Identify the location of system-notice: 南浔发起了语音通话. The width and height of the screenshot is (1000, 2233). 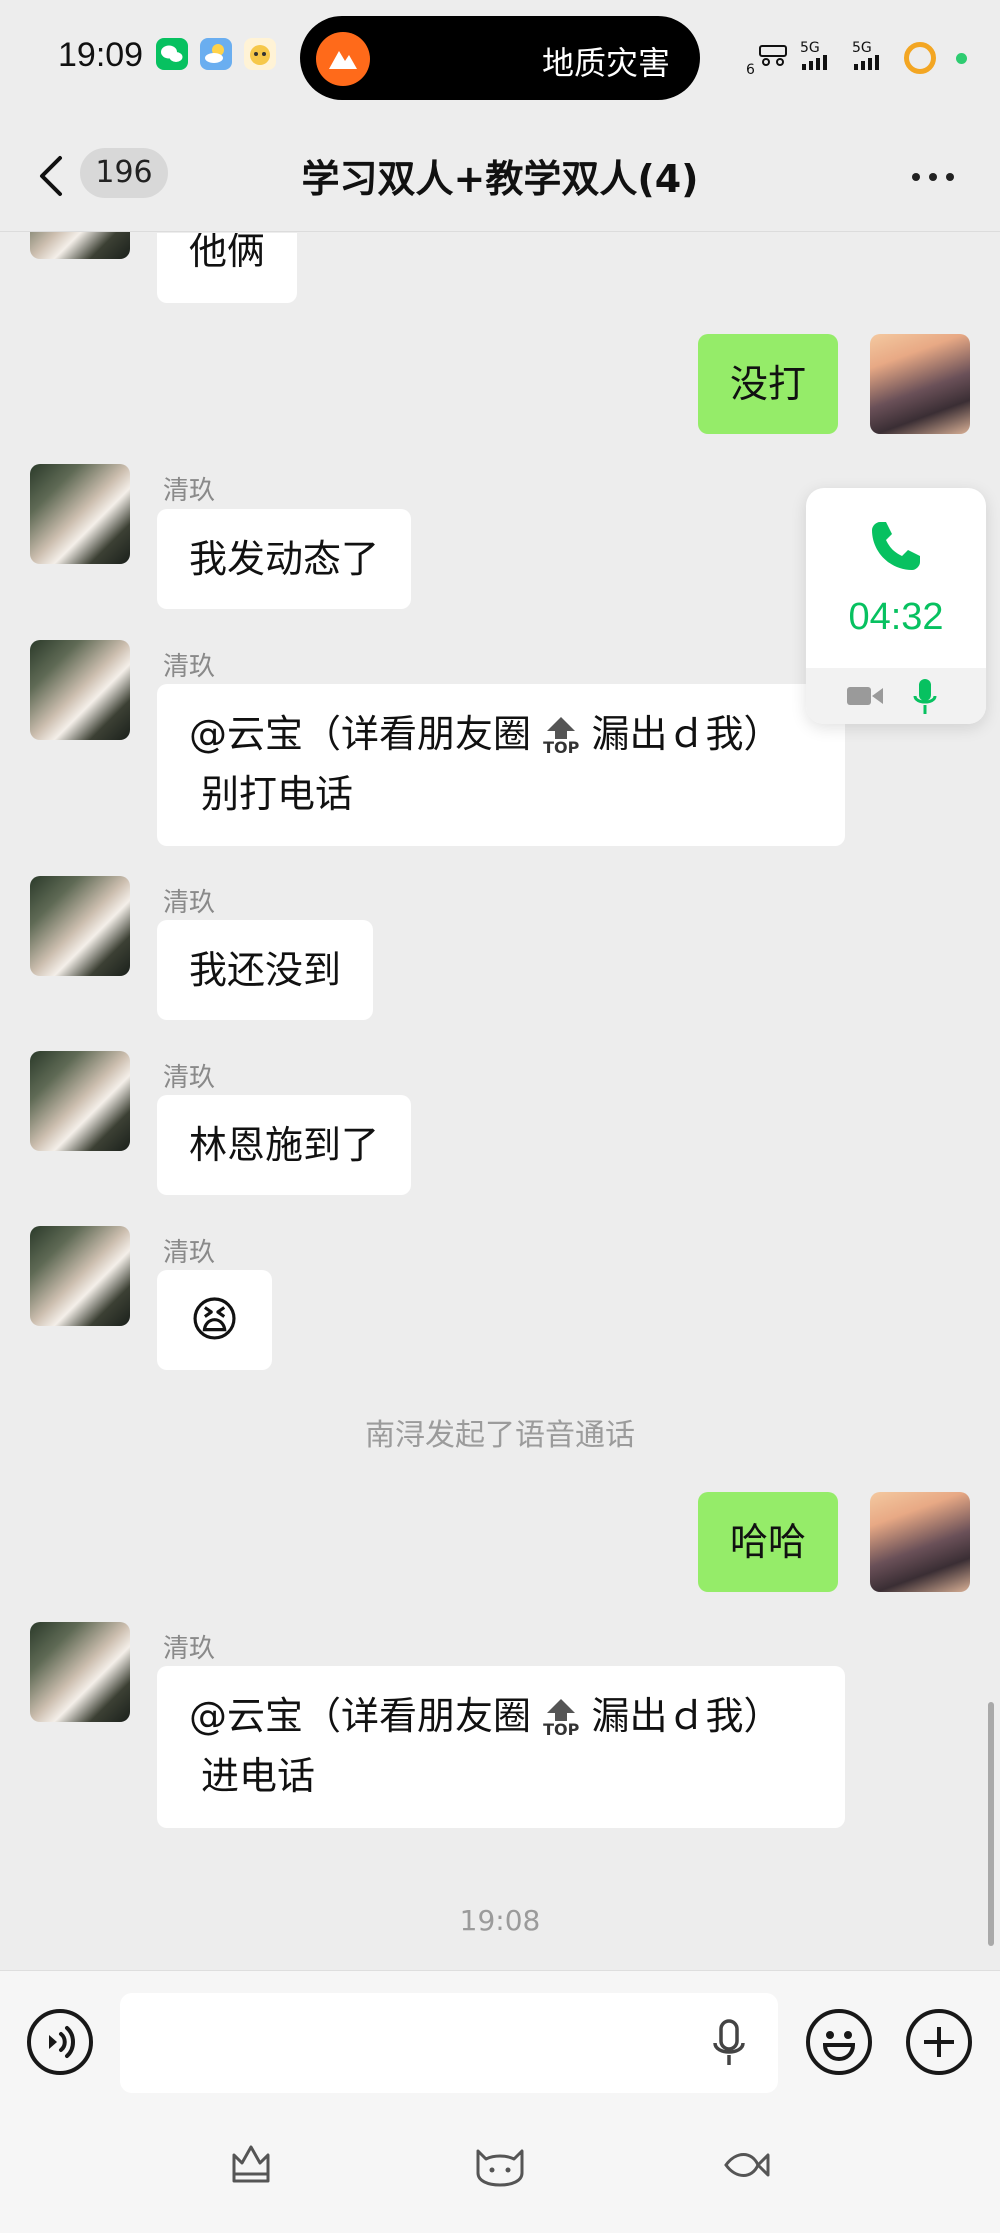
(500, 1435).